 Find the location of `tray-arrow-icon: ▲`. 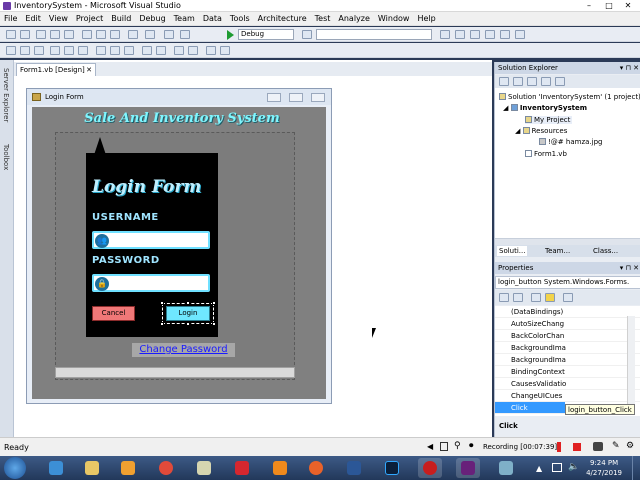

tray-arrow-icon: ▲ is located at coordinates (539, 468).